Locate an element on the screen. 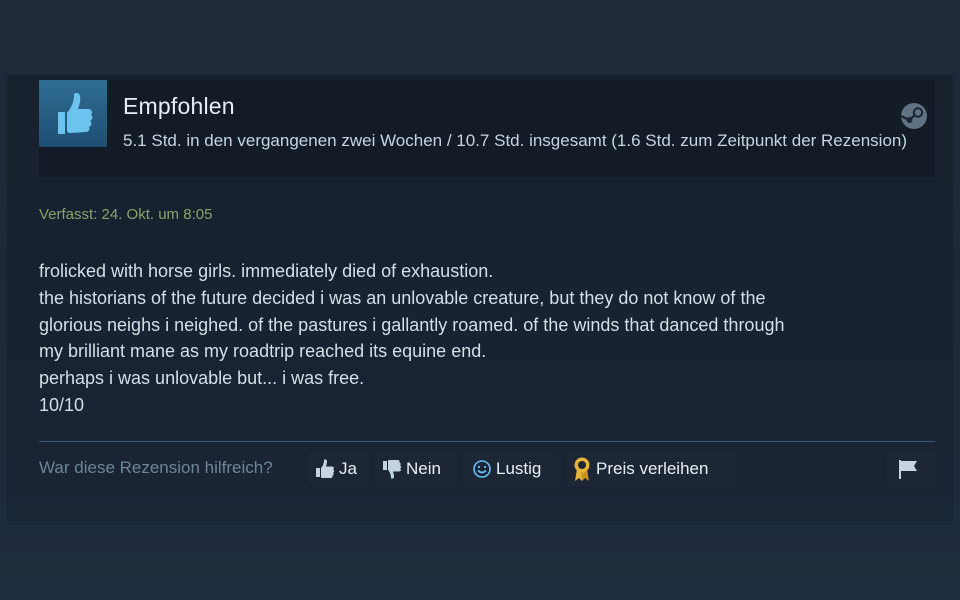 The width and height of the screenshot is (960, 600). vote-no-button: Nein is located at coordinates (416, 469).